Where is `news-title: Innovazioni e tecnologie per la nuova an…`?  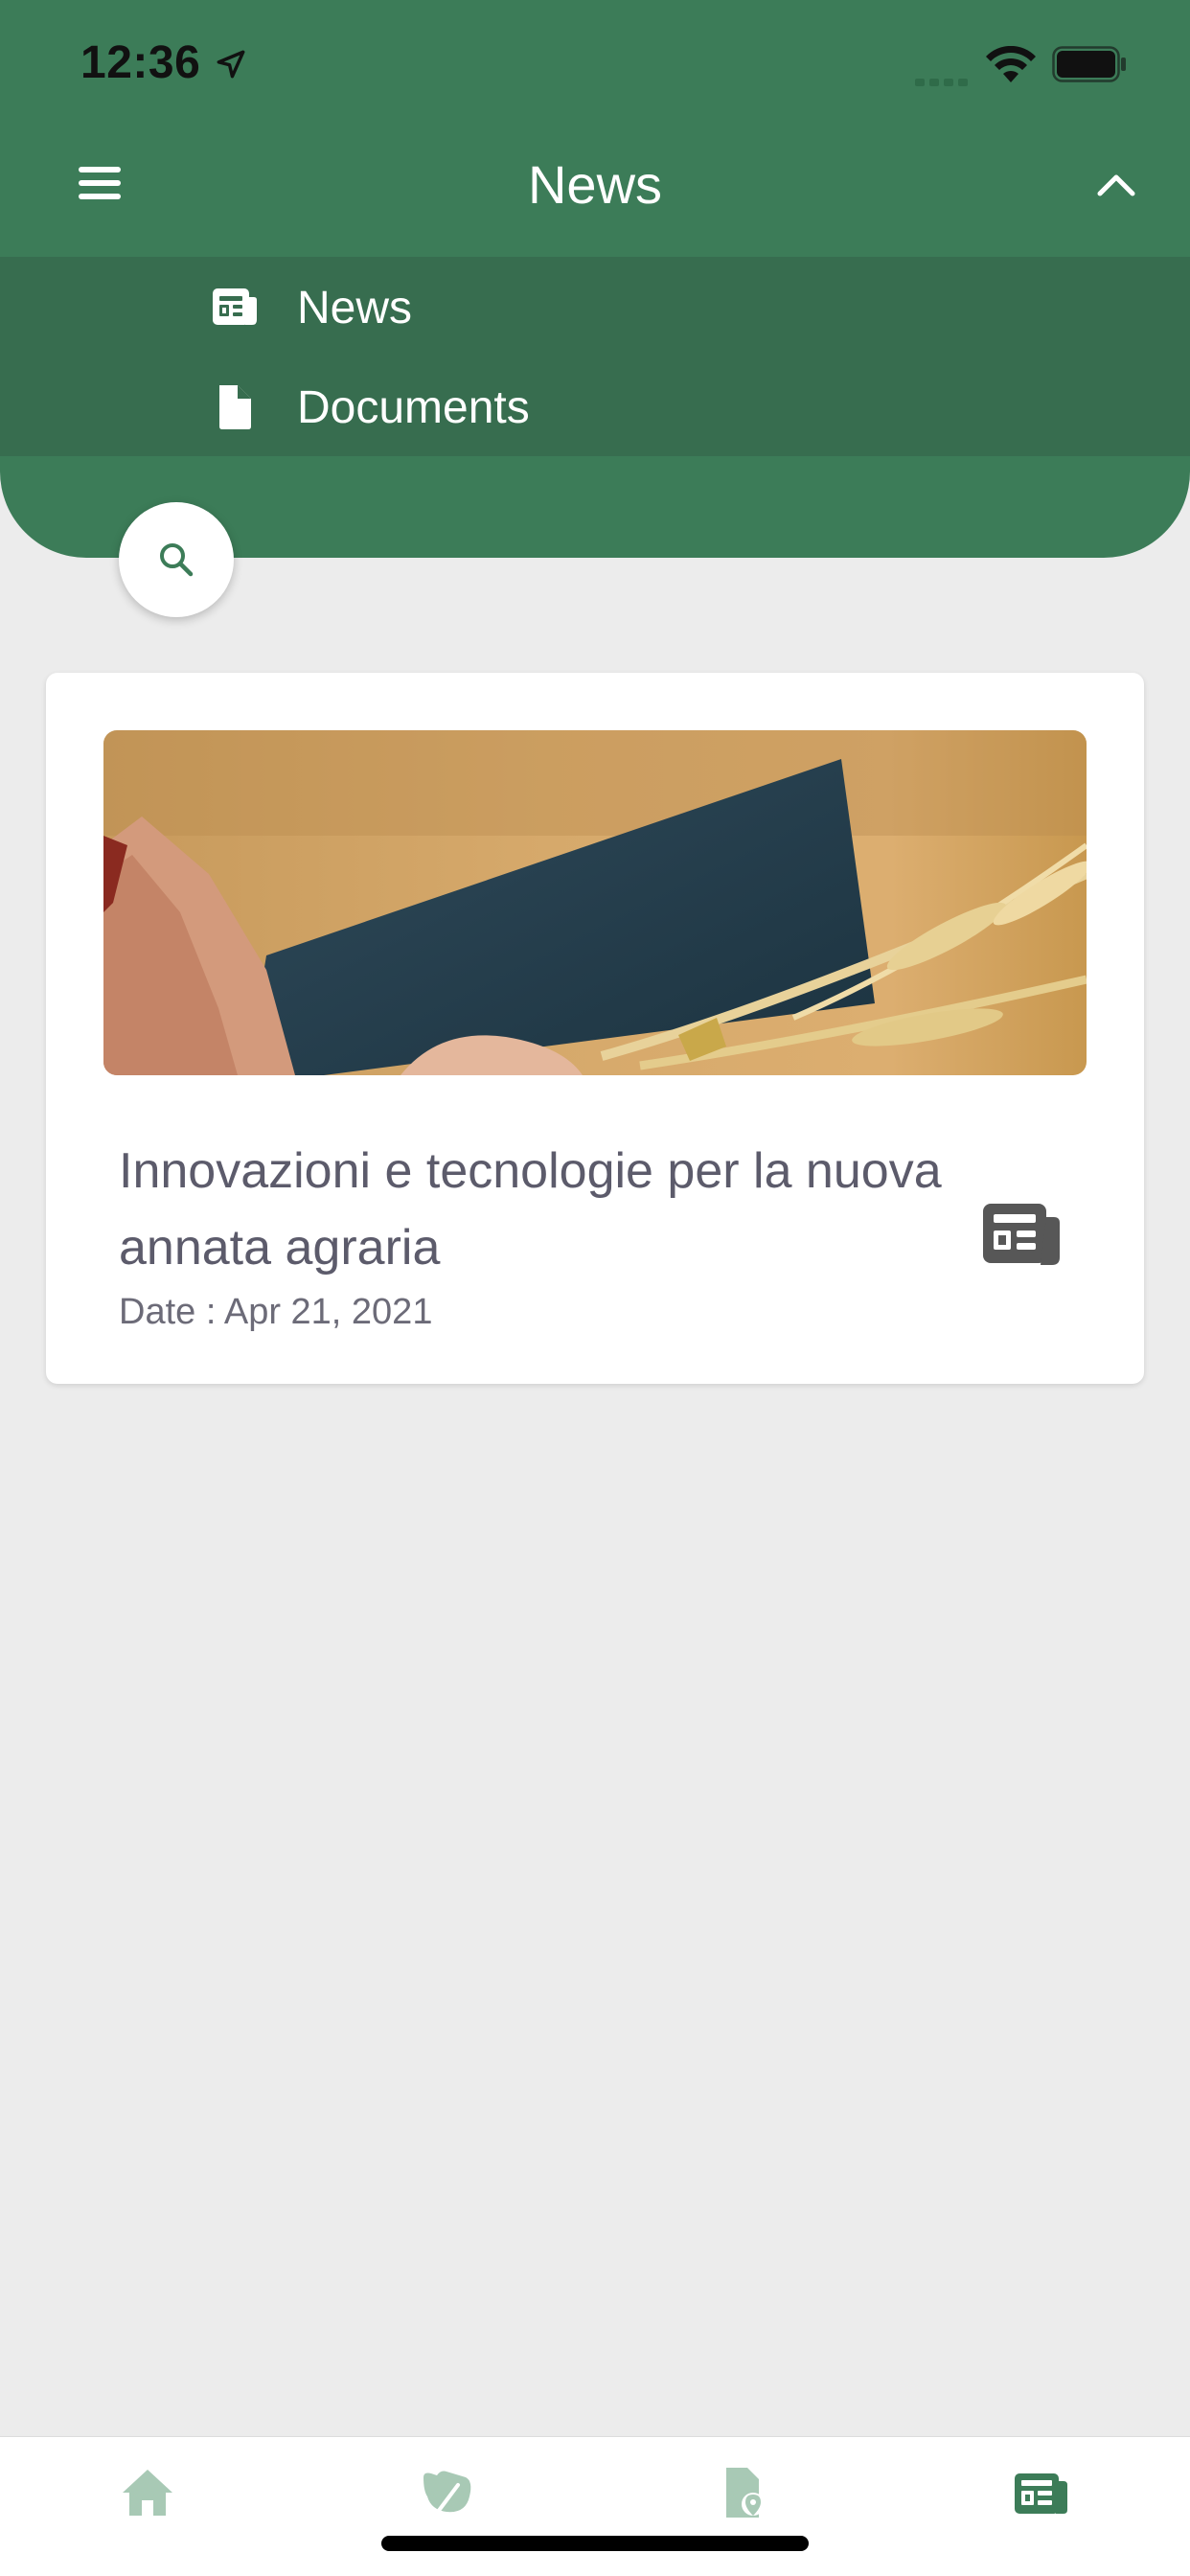
news-title: Innovazioni e tecnologie per la nuova an… is located at coordinates (530, 1209).